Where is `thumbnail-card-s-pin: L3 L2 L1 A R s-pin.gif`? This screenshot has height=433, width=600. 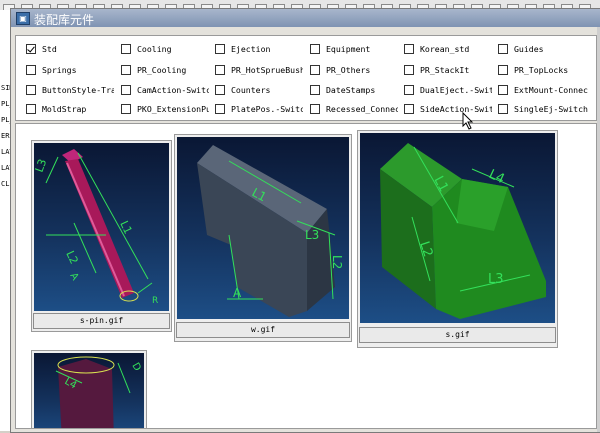
thumbnail-card-s-pin: L3 L2 L1 A R s-pin.gif is located at coordinates (101, 236).